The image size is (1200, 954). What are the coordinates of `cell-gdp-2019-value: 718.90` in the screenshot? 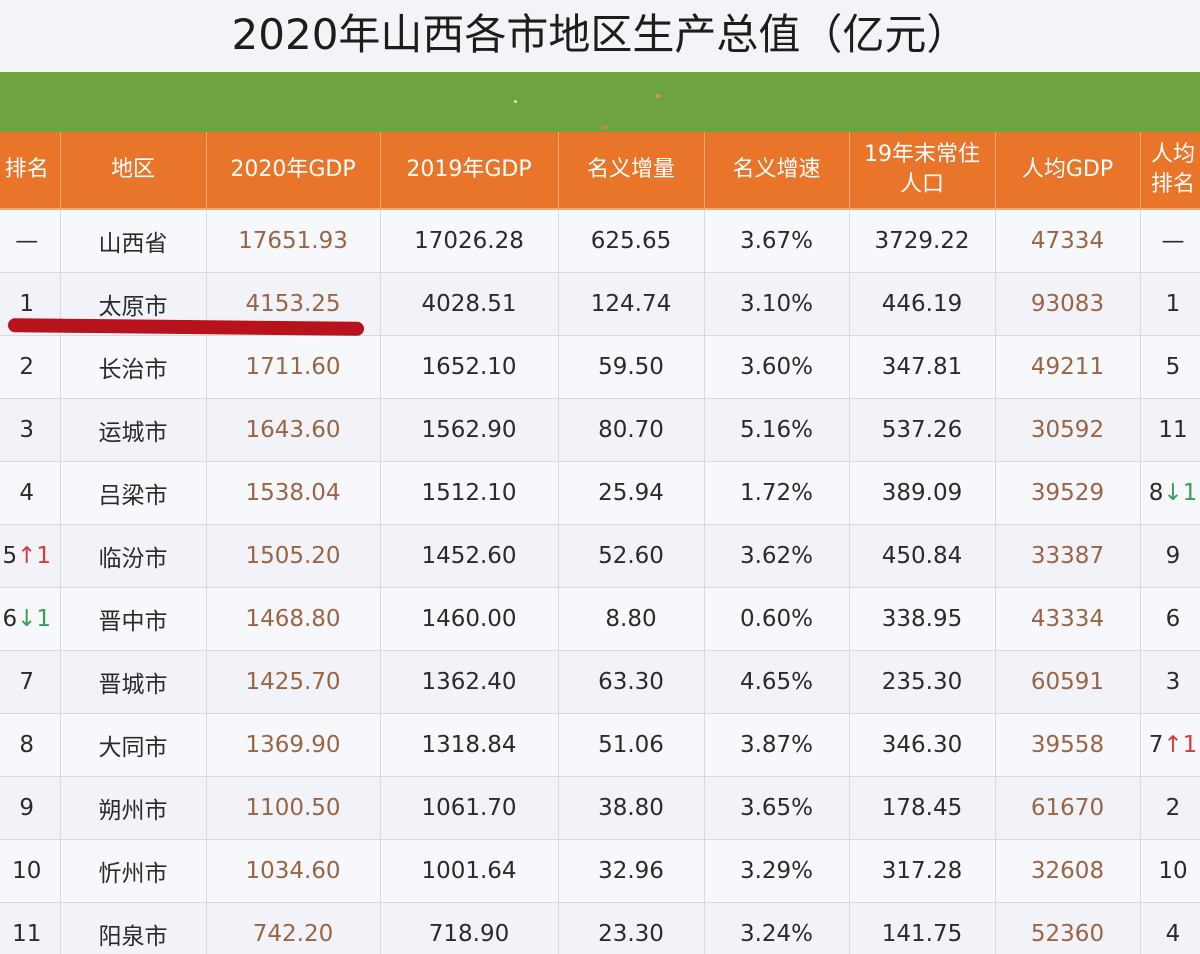 It's located at (469, 934).